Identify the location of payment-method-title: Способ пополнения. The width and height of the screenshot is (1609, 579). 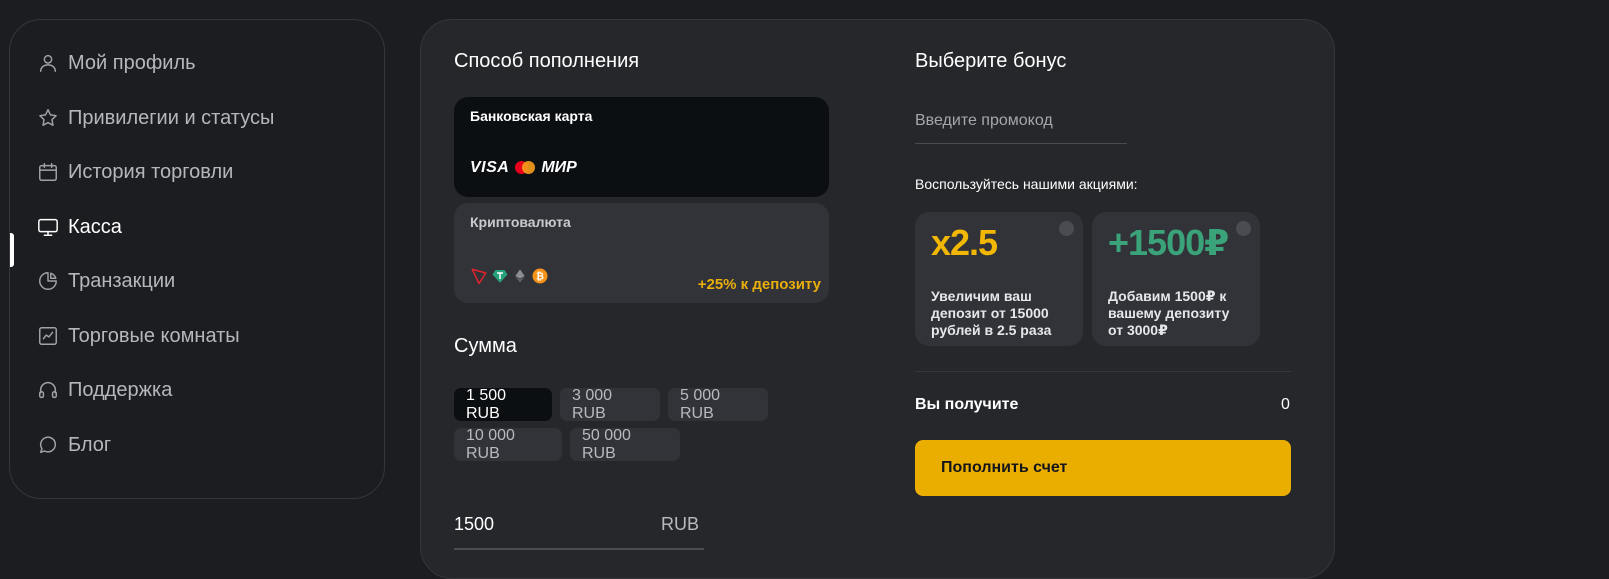
(547, 61).